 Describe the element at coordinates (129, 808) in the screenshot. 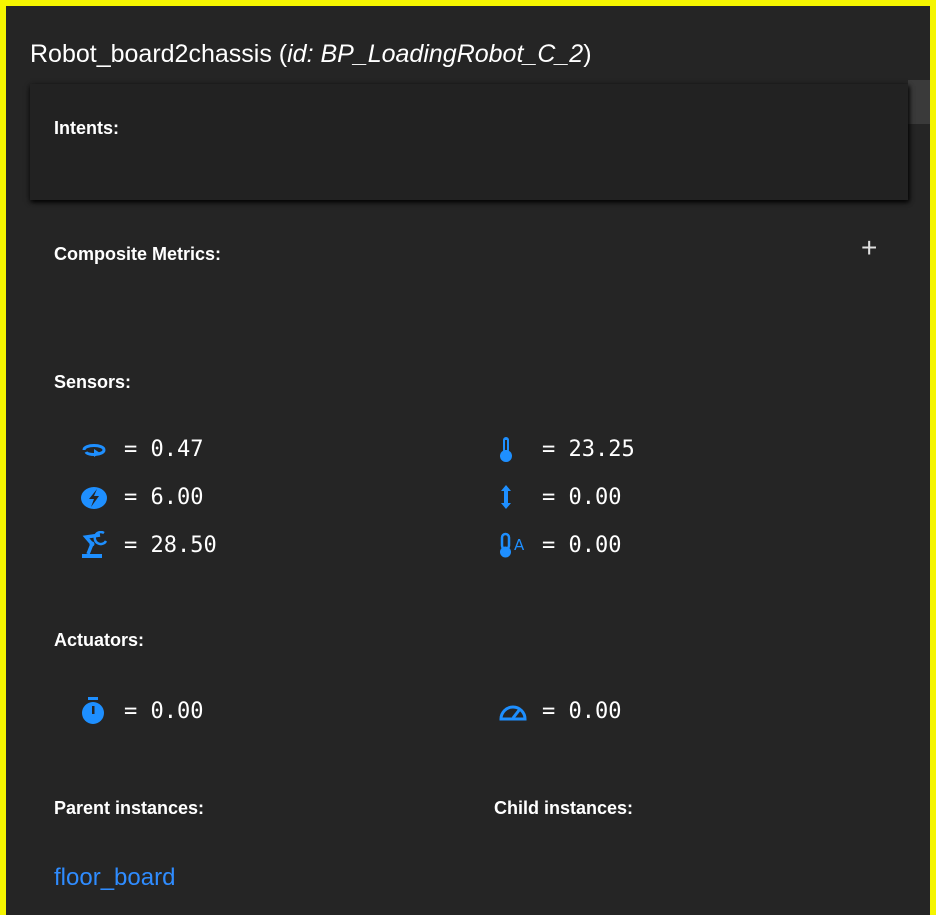

I see `parent-instances-label: Parent instances:` at that location.